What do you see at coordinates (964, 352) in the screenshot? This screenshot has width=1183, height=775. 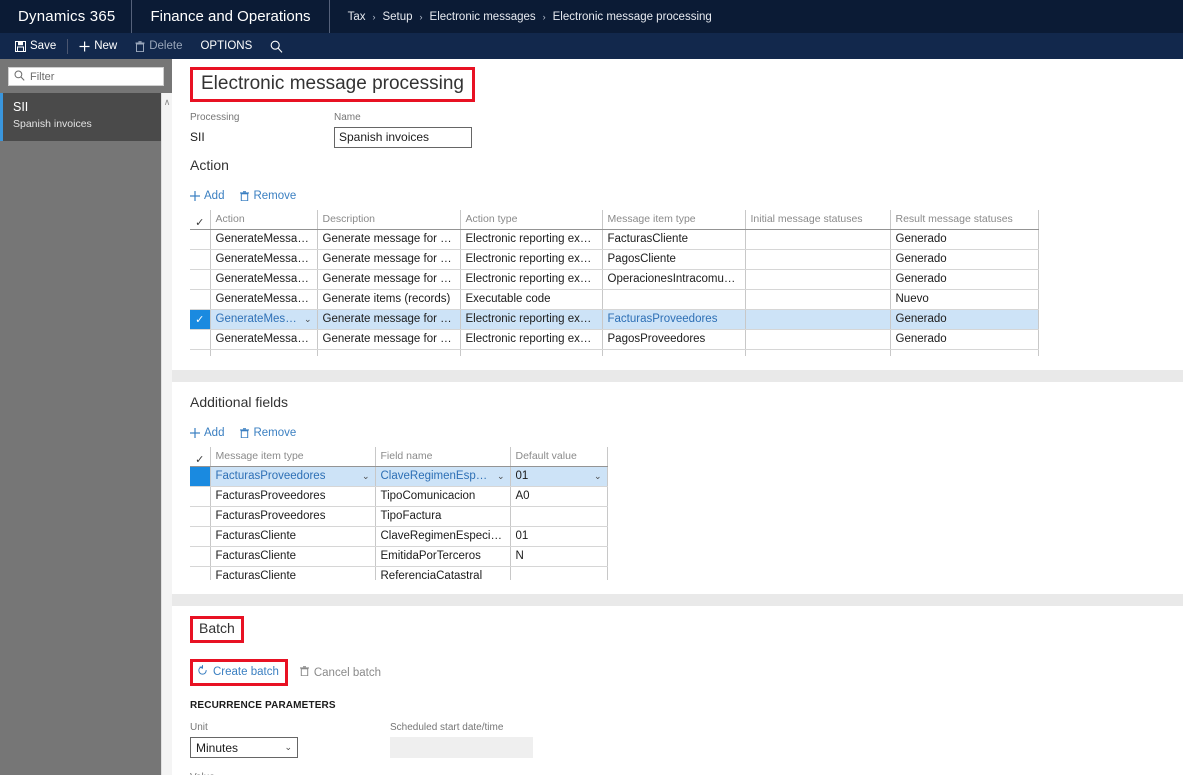 I see `cell-result-statuses` at bounding box center [964, 352].